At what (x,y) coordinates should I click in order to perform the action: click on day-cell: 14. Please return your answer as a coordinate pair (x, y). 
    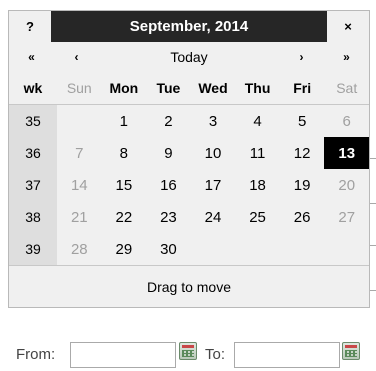
    Looking at the image, I should click on (79, 185).